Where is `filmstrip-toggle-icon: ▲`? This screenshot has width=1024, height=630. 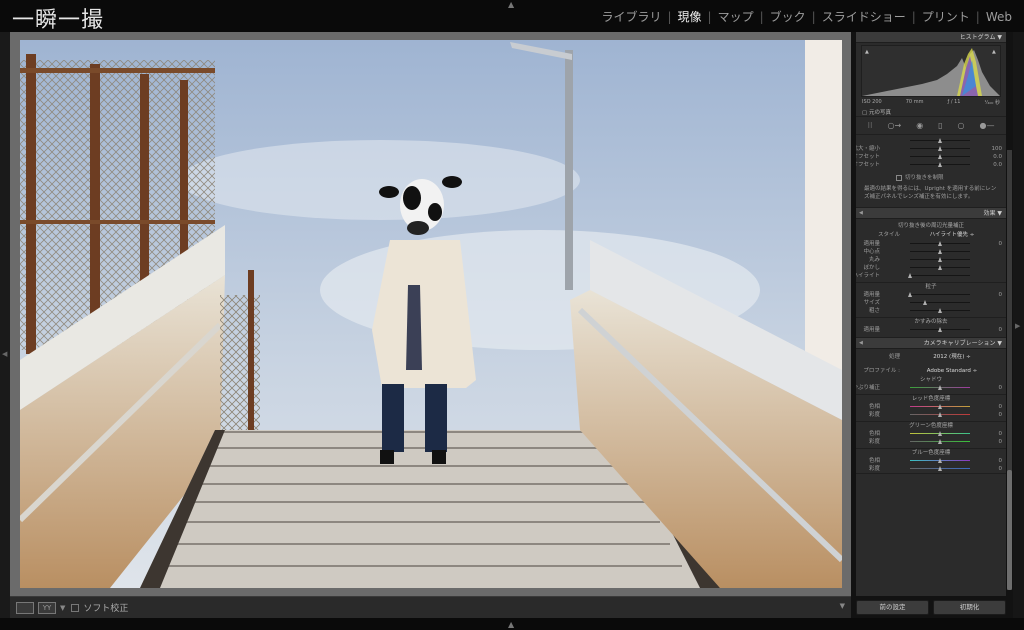 filmstrip-toggle-icon: ▲ is located at coordinates (511, 624).